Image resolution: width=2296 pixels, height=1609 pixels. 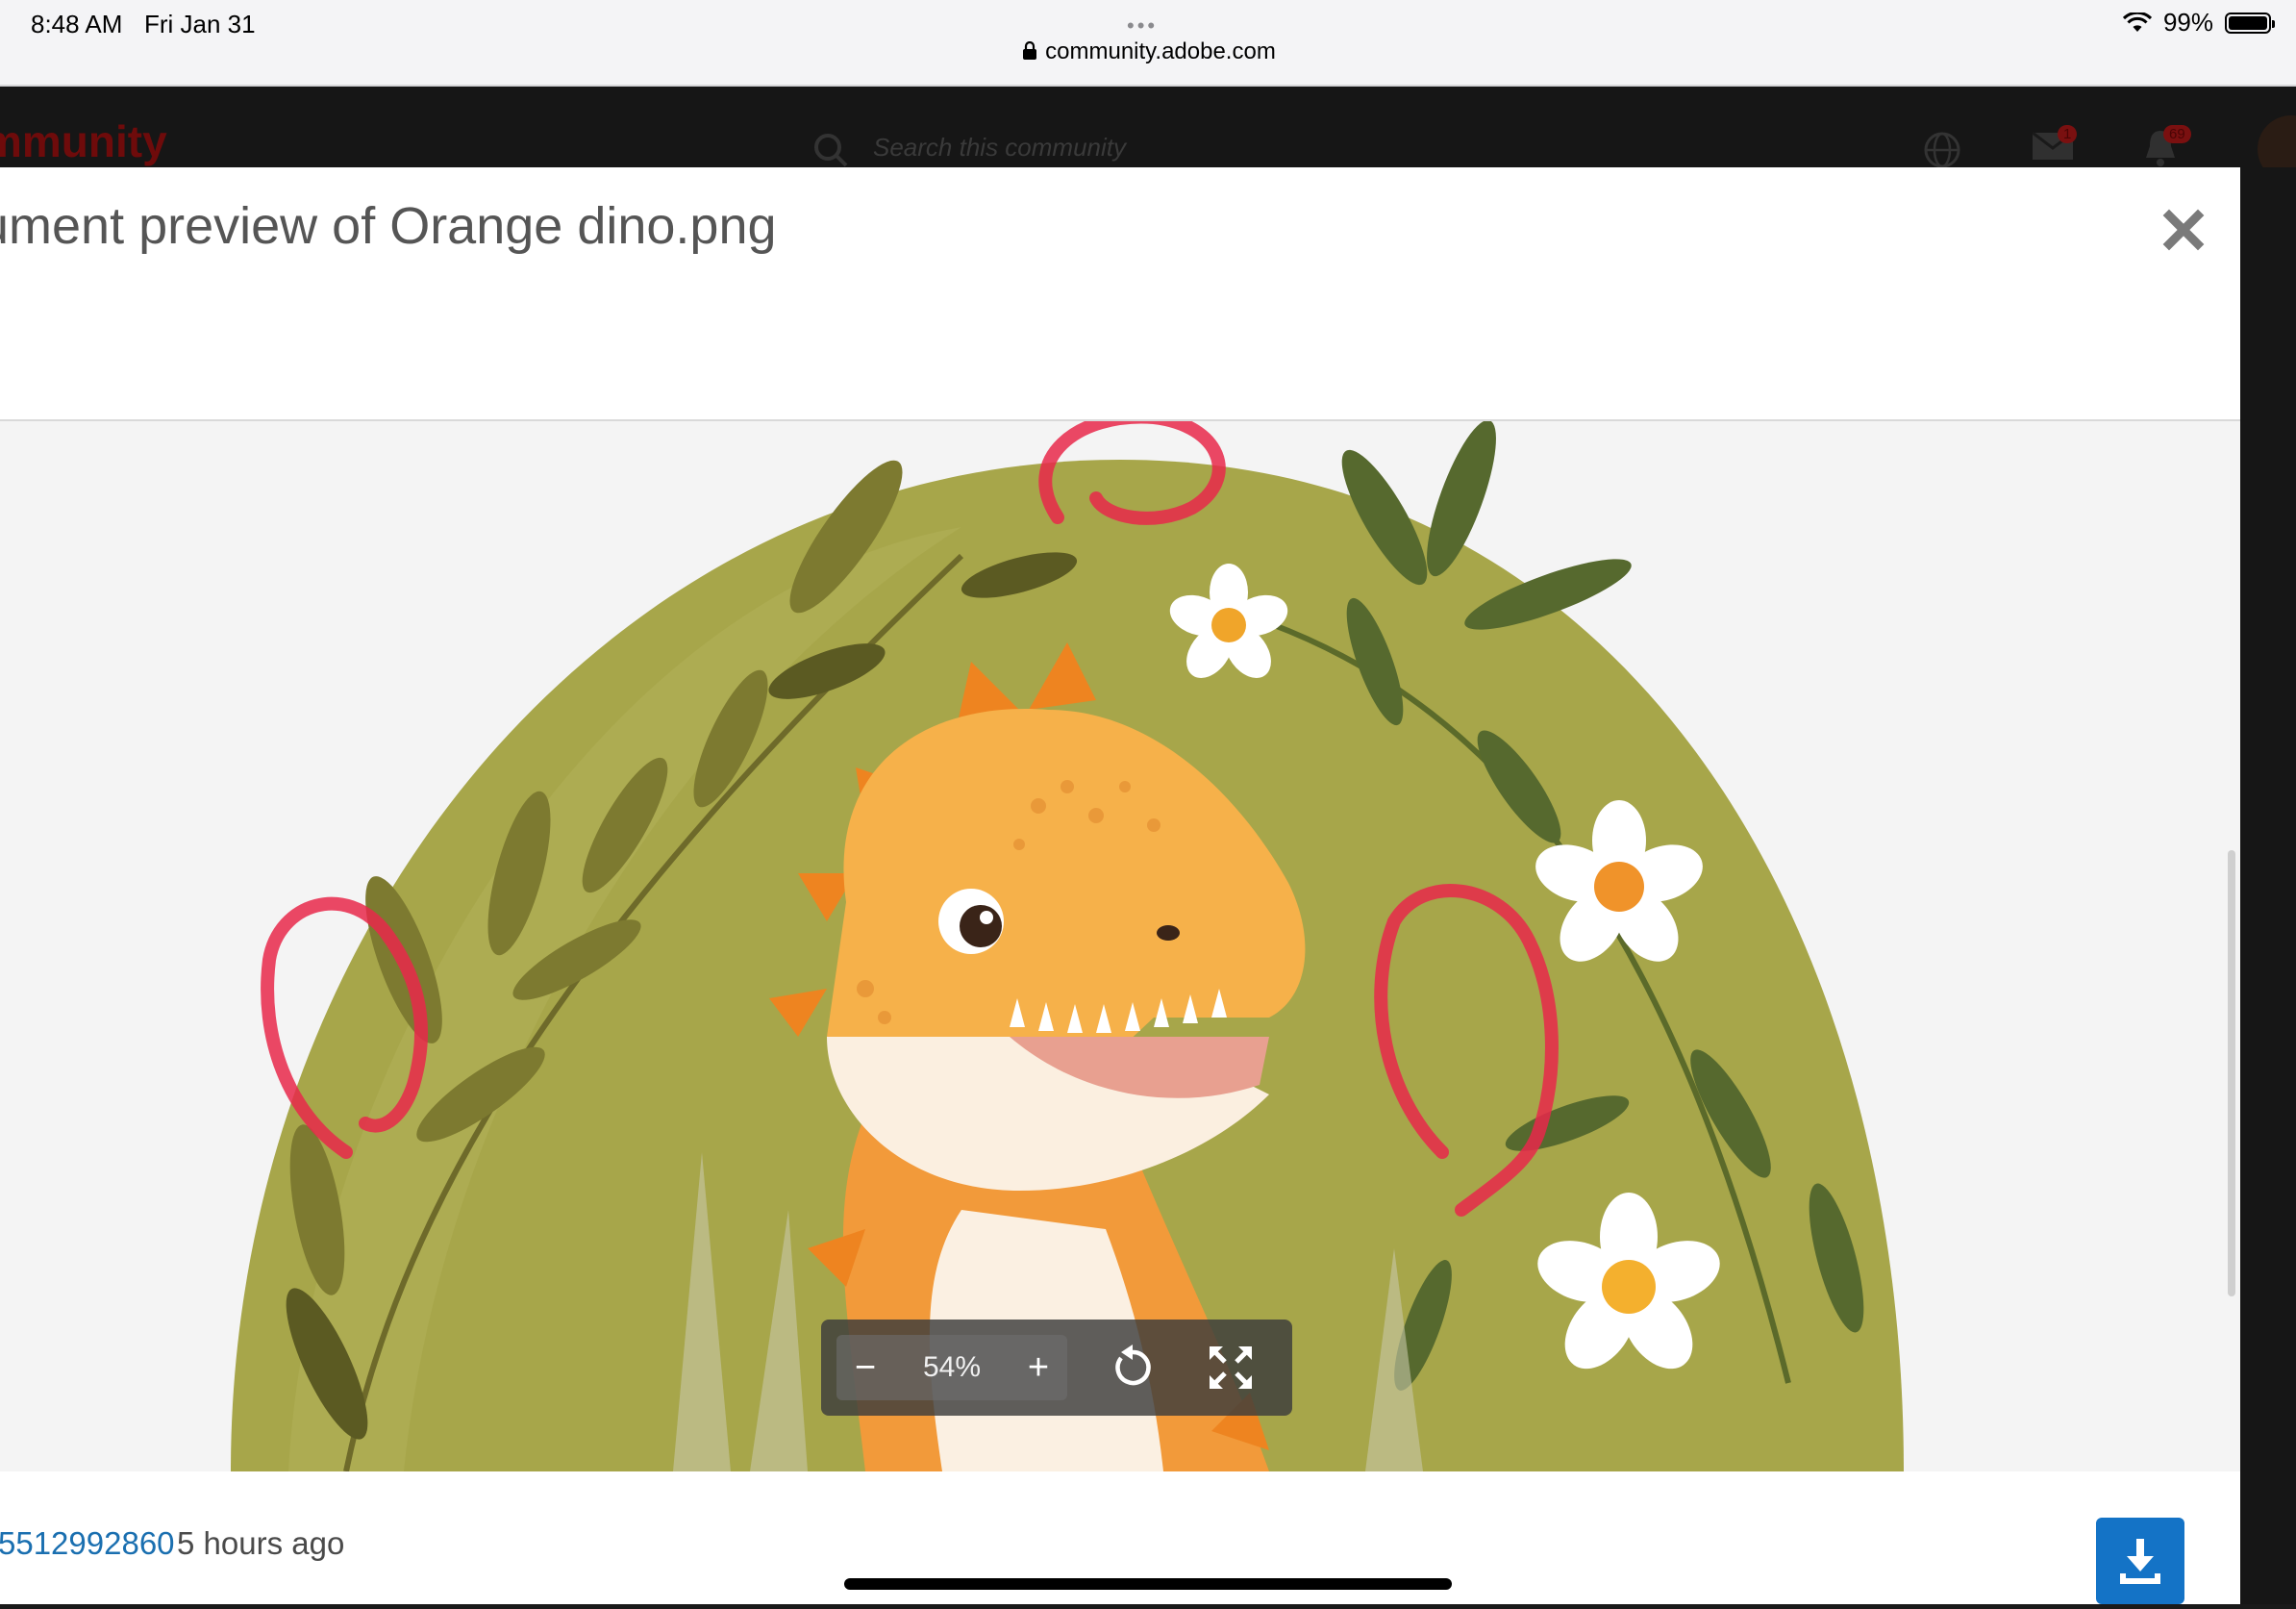 What do you see at coordinates (865, 1367) in the screenshot?
I see `zoom-out-button: −` at bounding box center [865, 1367].